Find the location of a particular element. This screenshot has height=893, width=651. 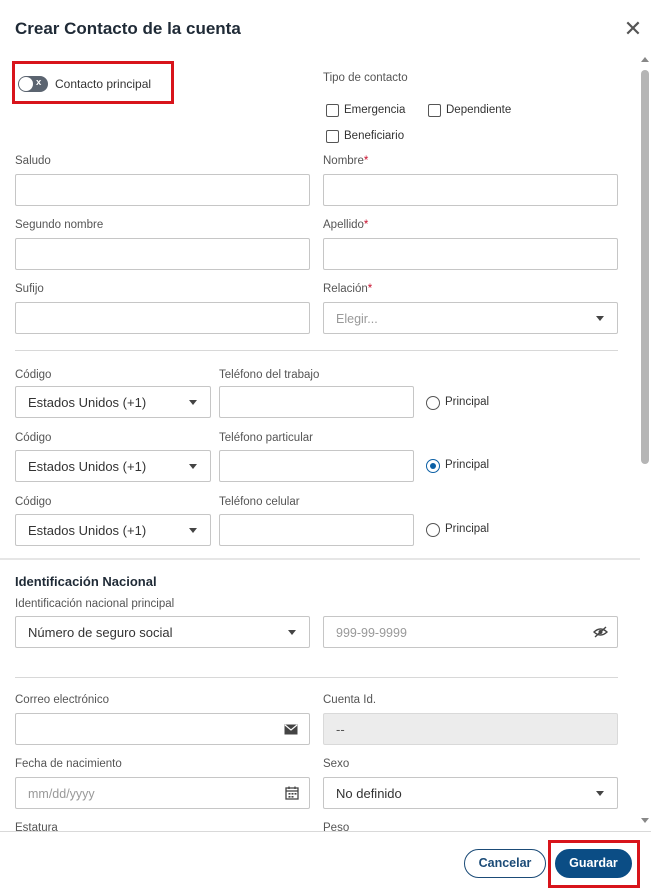

home-phone-input is located at coordinates (316, 466).